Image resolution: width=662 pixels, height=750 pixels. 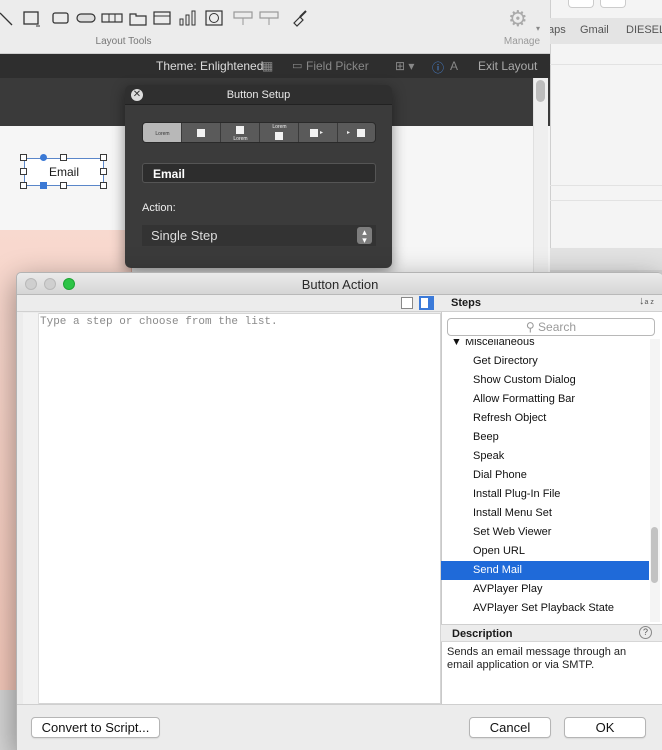 I want to click on list-item: AVPlayer Play, so click(x=545, y=589).